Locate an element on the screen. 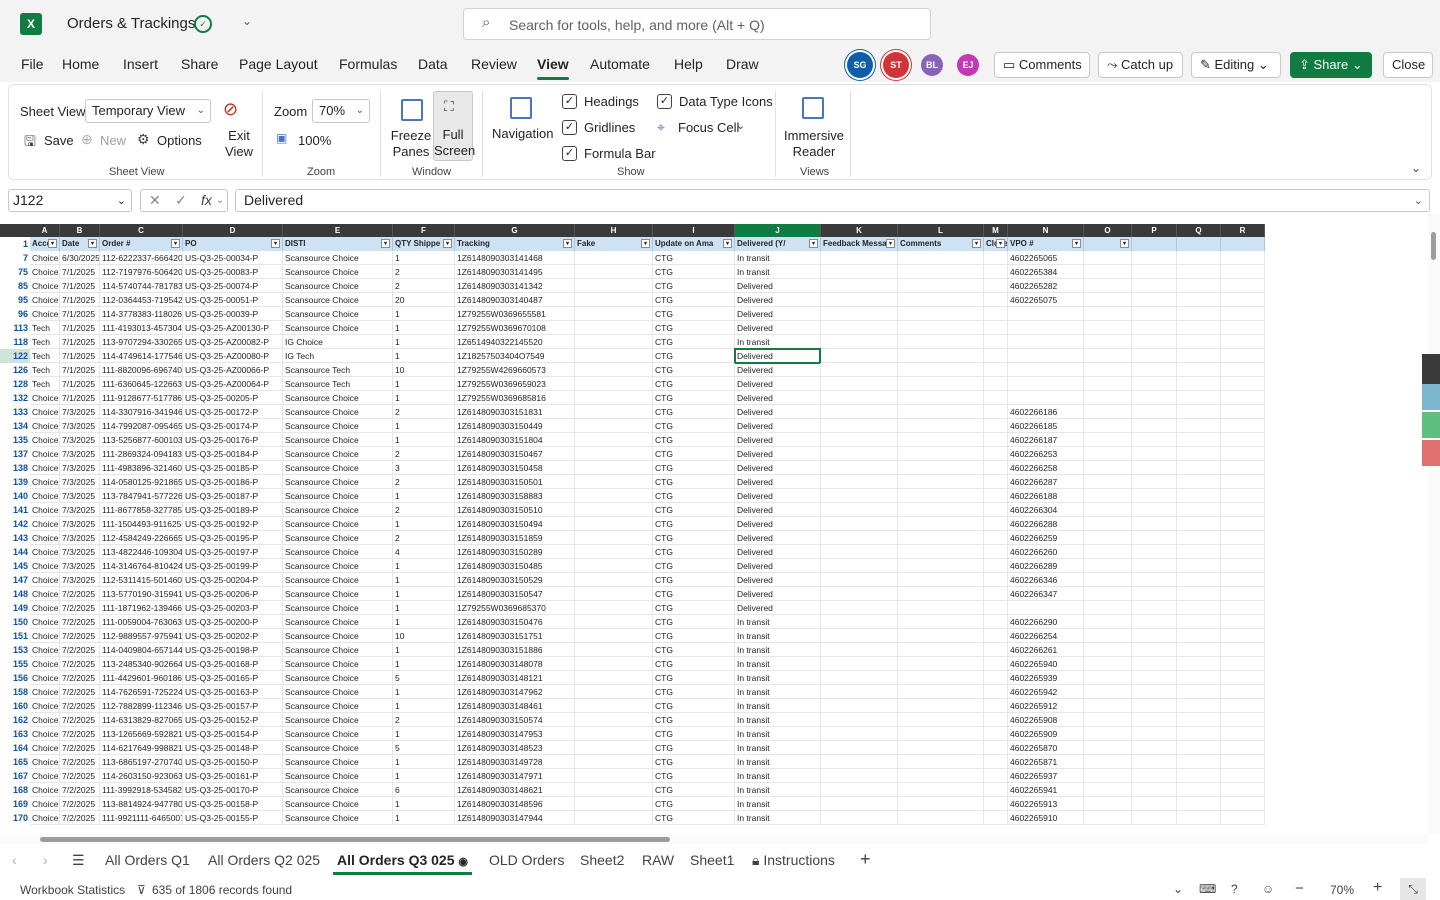 This screenshot has width=1440, height=900. side-panel-tab is located at coordinates (1431, 425).